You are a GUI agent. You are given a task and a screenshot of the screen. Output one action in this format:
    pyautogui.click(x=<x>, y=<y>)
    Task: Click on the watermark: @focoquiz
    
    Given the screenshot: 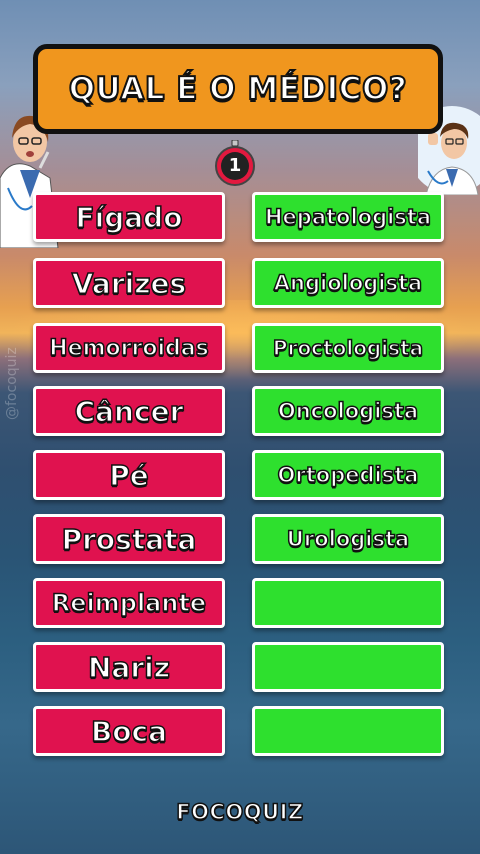 What is the action you would take?
    pyautogui.click(x=12, y=383)
    